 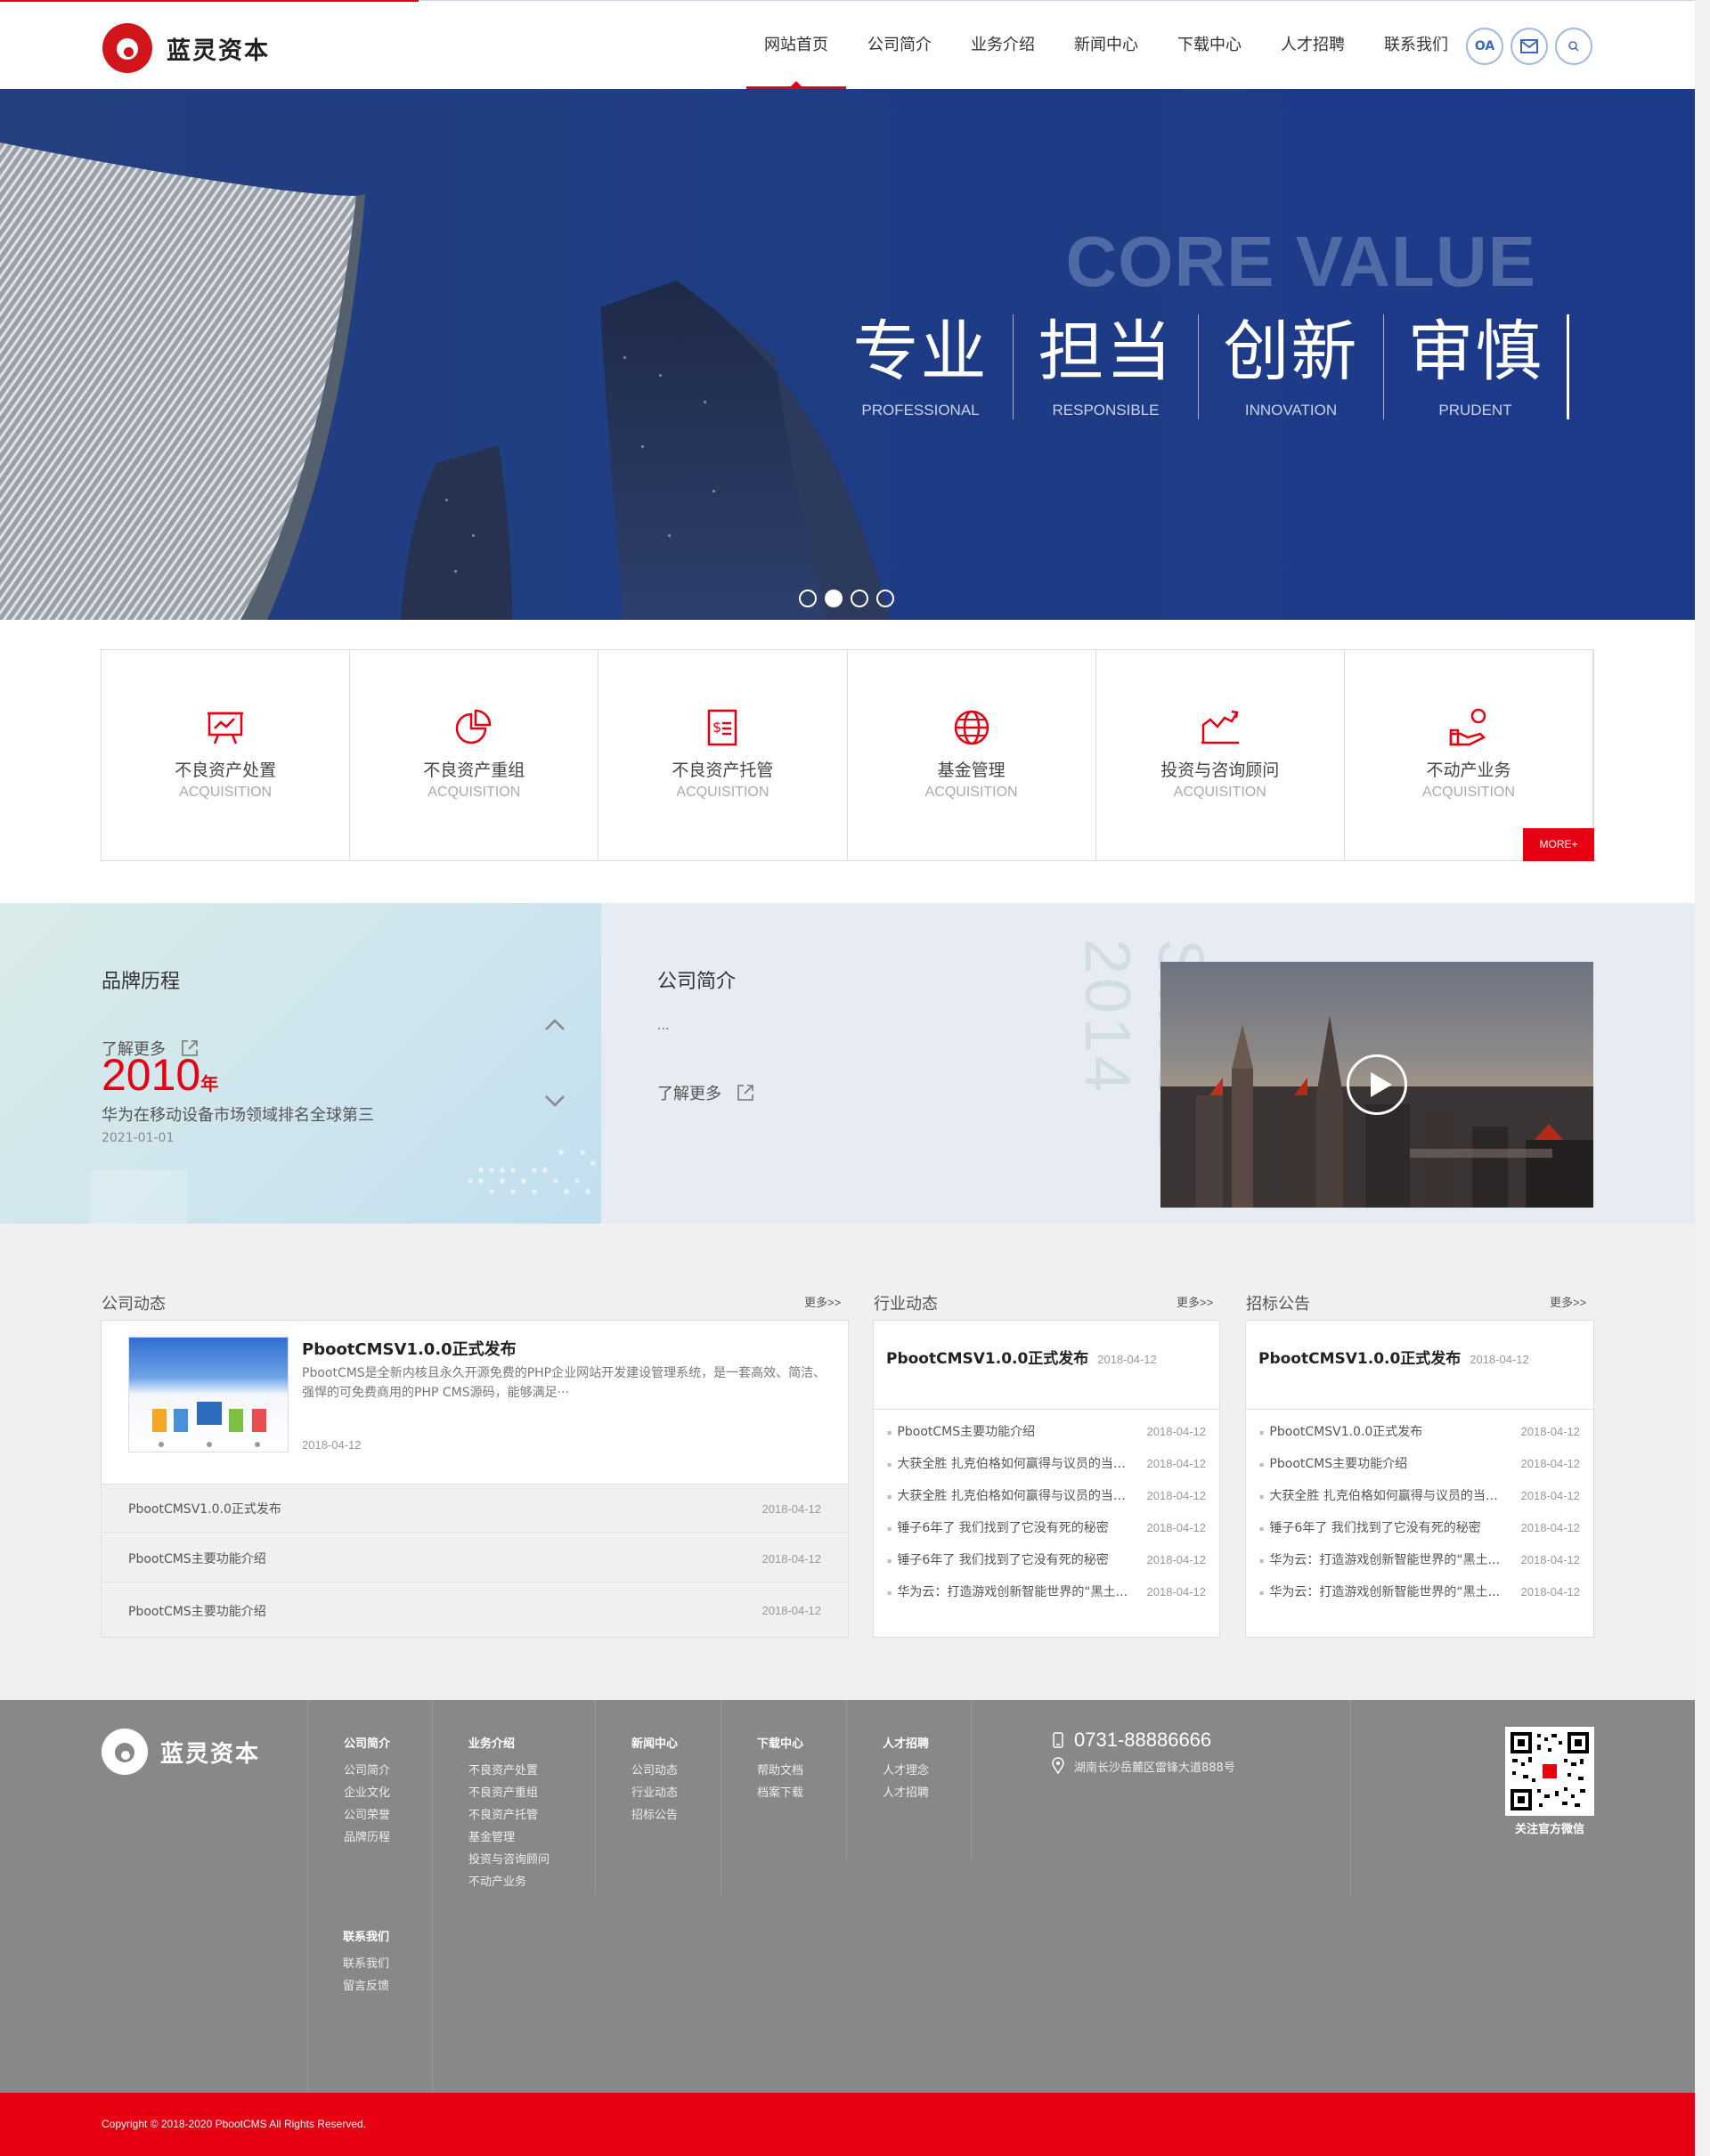 What do you see at coordinates (927, 1742) in the screenshot?
I see `footer-col-title: 人才招聘` at bounding box center [927, 1742].